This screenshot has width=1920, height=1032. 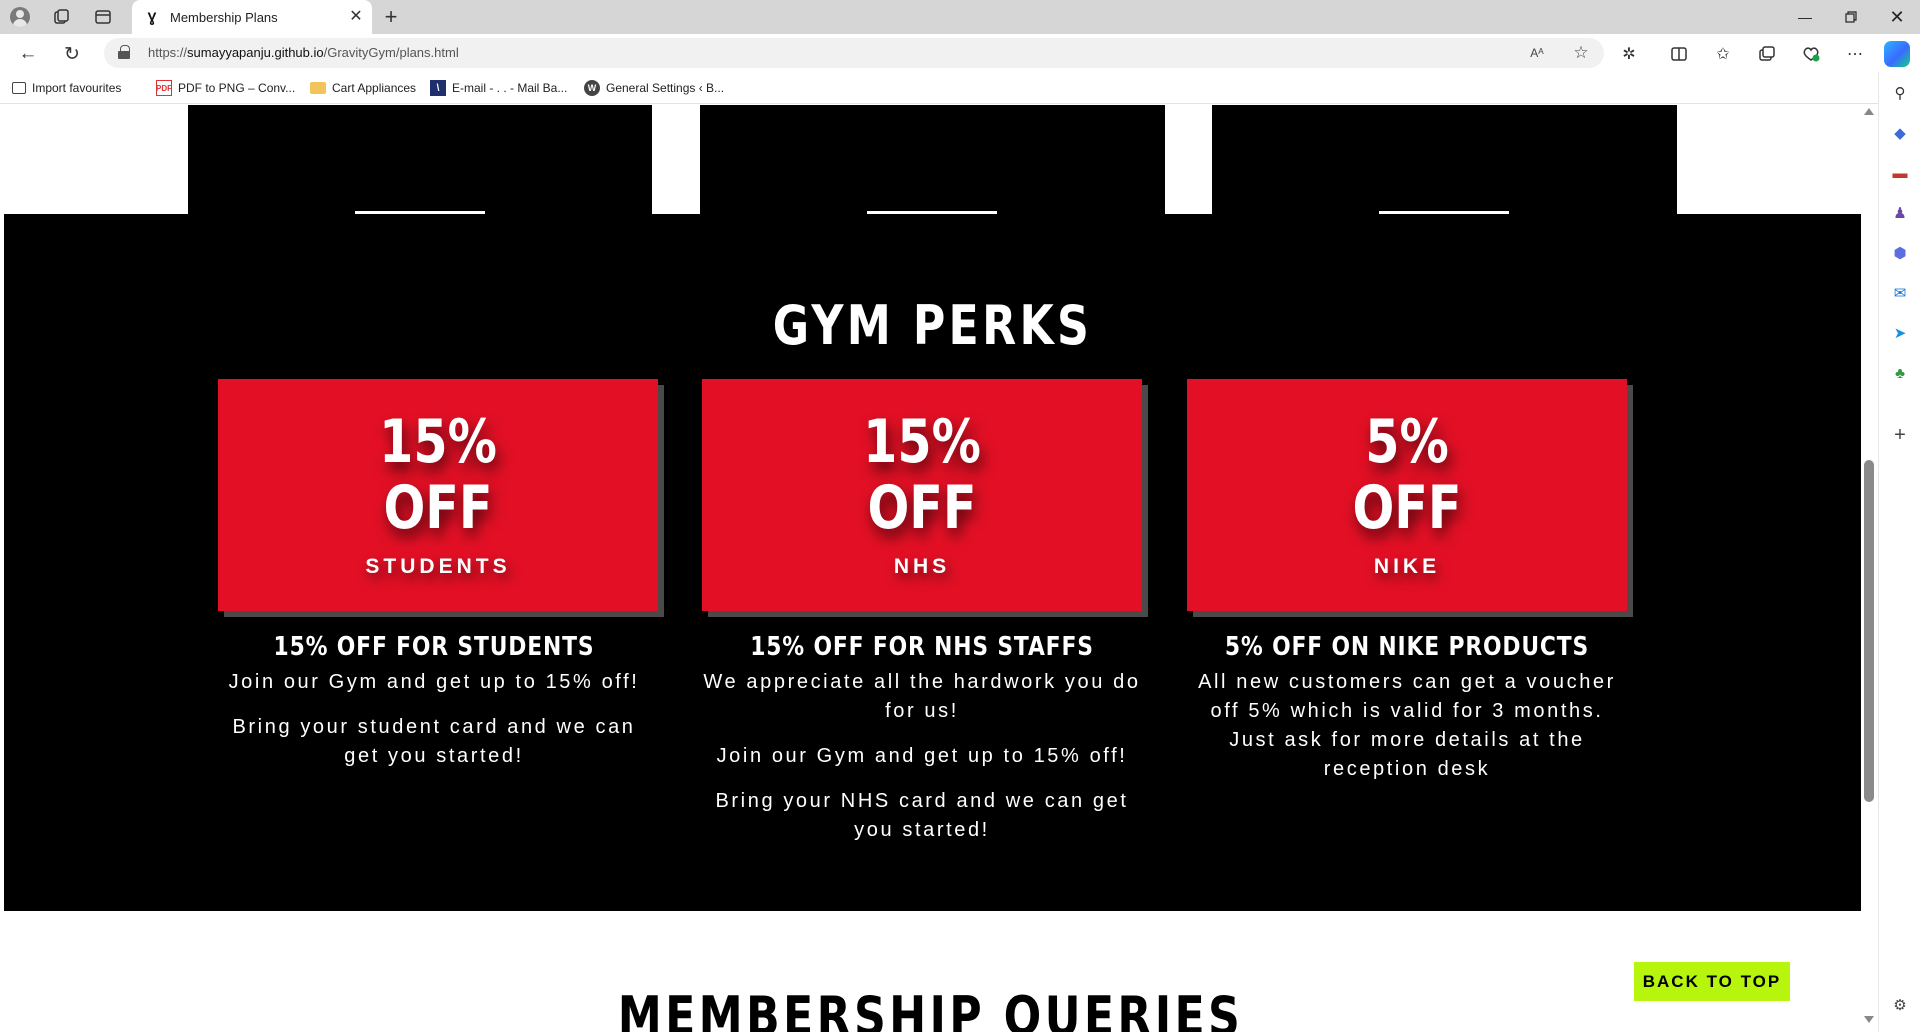 What do you see at coordinates (1900, 93) in the screenshot?
I see `search-icon: ⚲` at bounding box center [1900, 93].